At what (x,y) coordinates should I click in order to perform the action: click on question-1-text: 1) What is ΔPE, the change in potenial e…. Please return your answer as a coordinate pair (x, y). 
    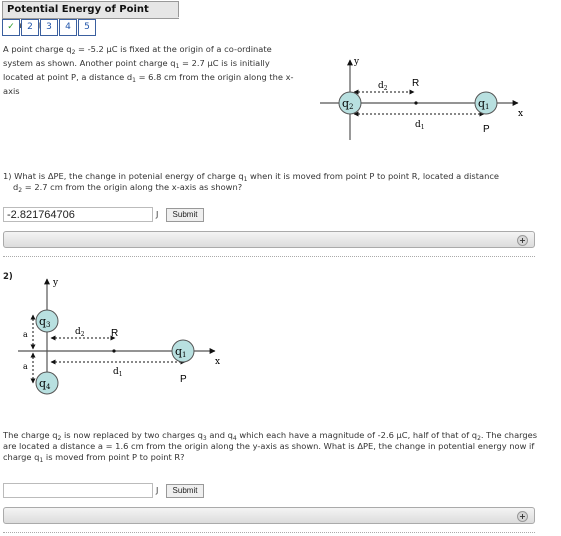
    Looking at the image, I should click on (251, 182).